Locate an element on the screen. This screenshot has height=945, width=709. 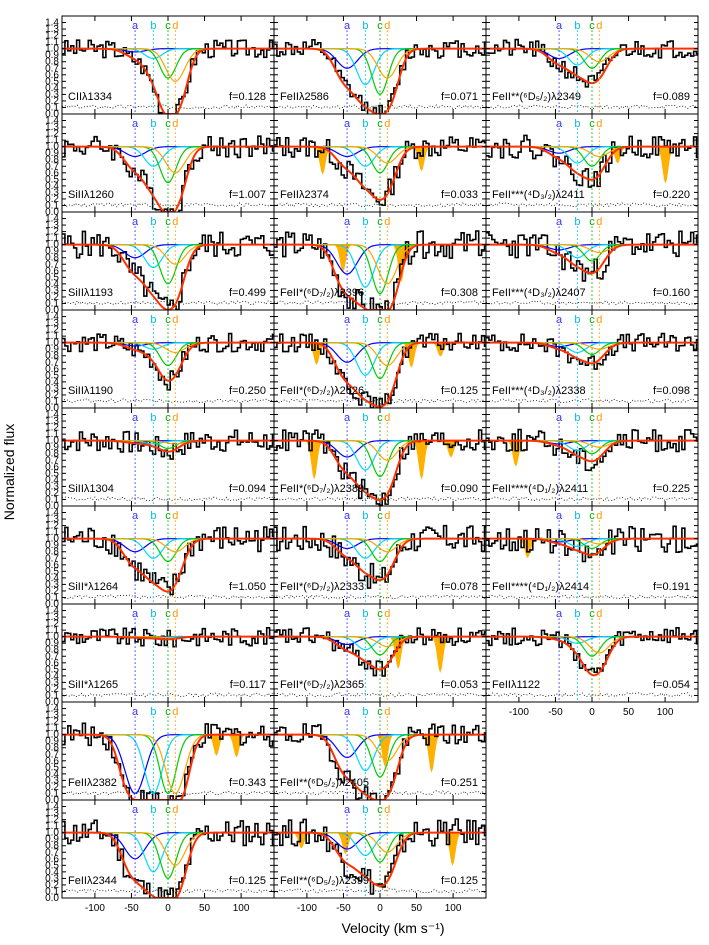
line-label: FeII**(⁶D₅/₂)λ2405 is located at coordinates (324, 783).